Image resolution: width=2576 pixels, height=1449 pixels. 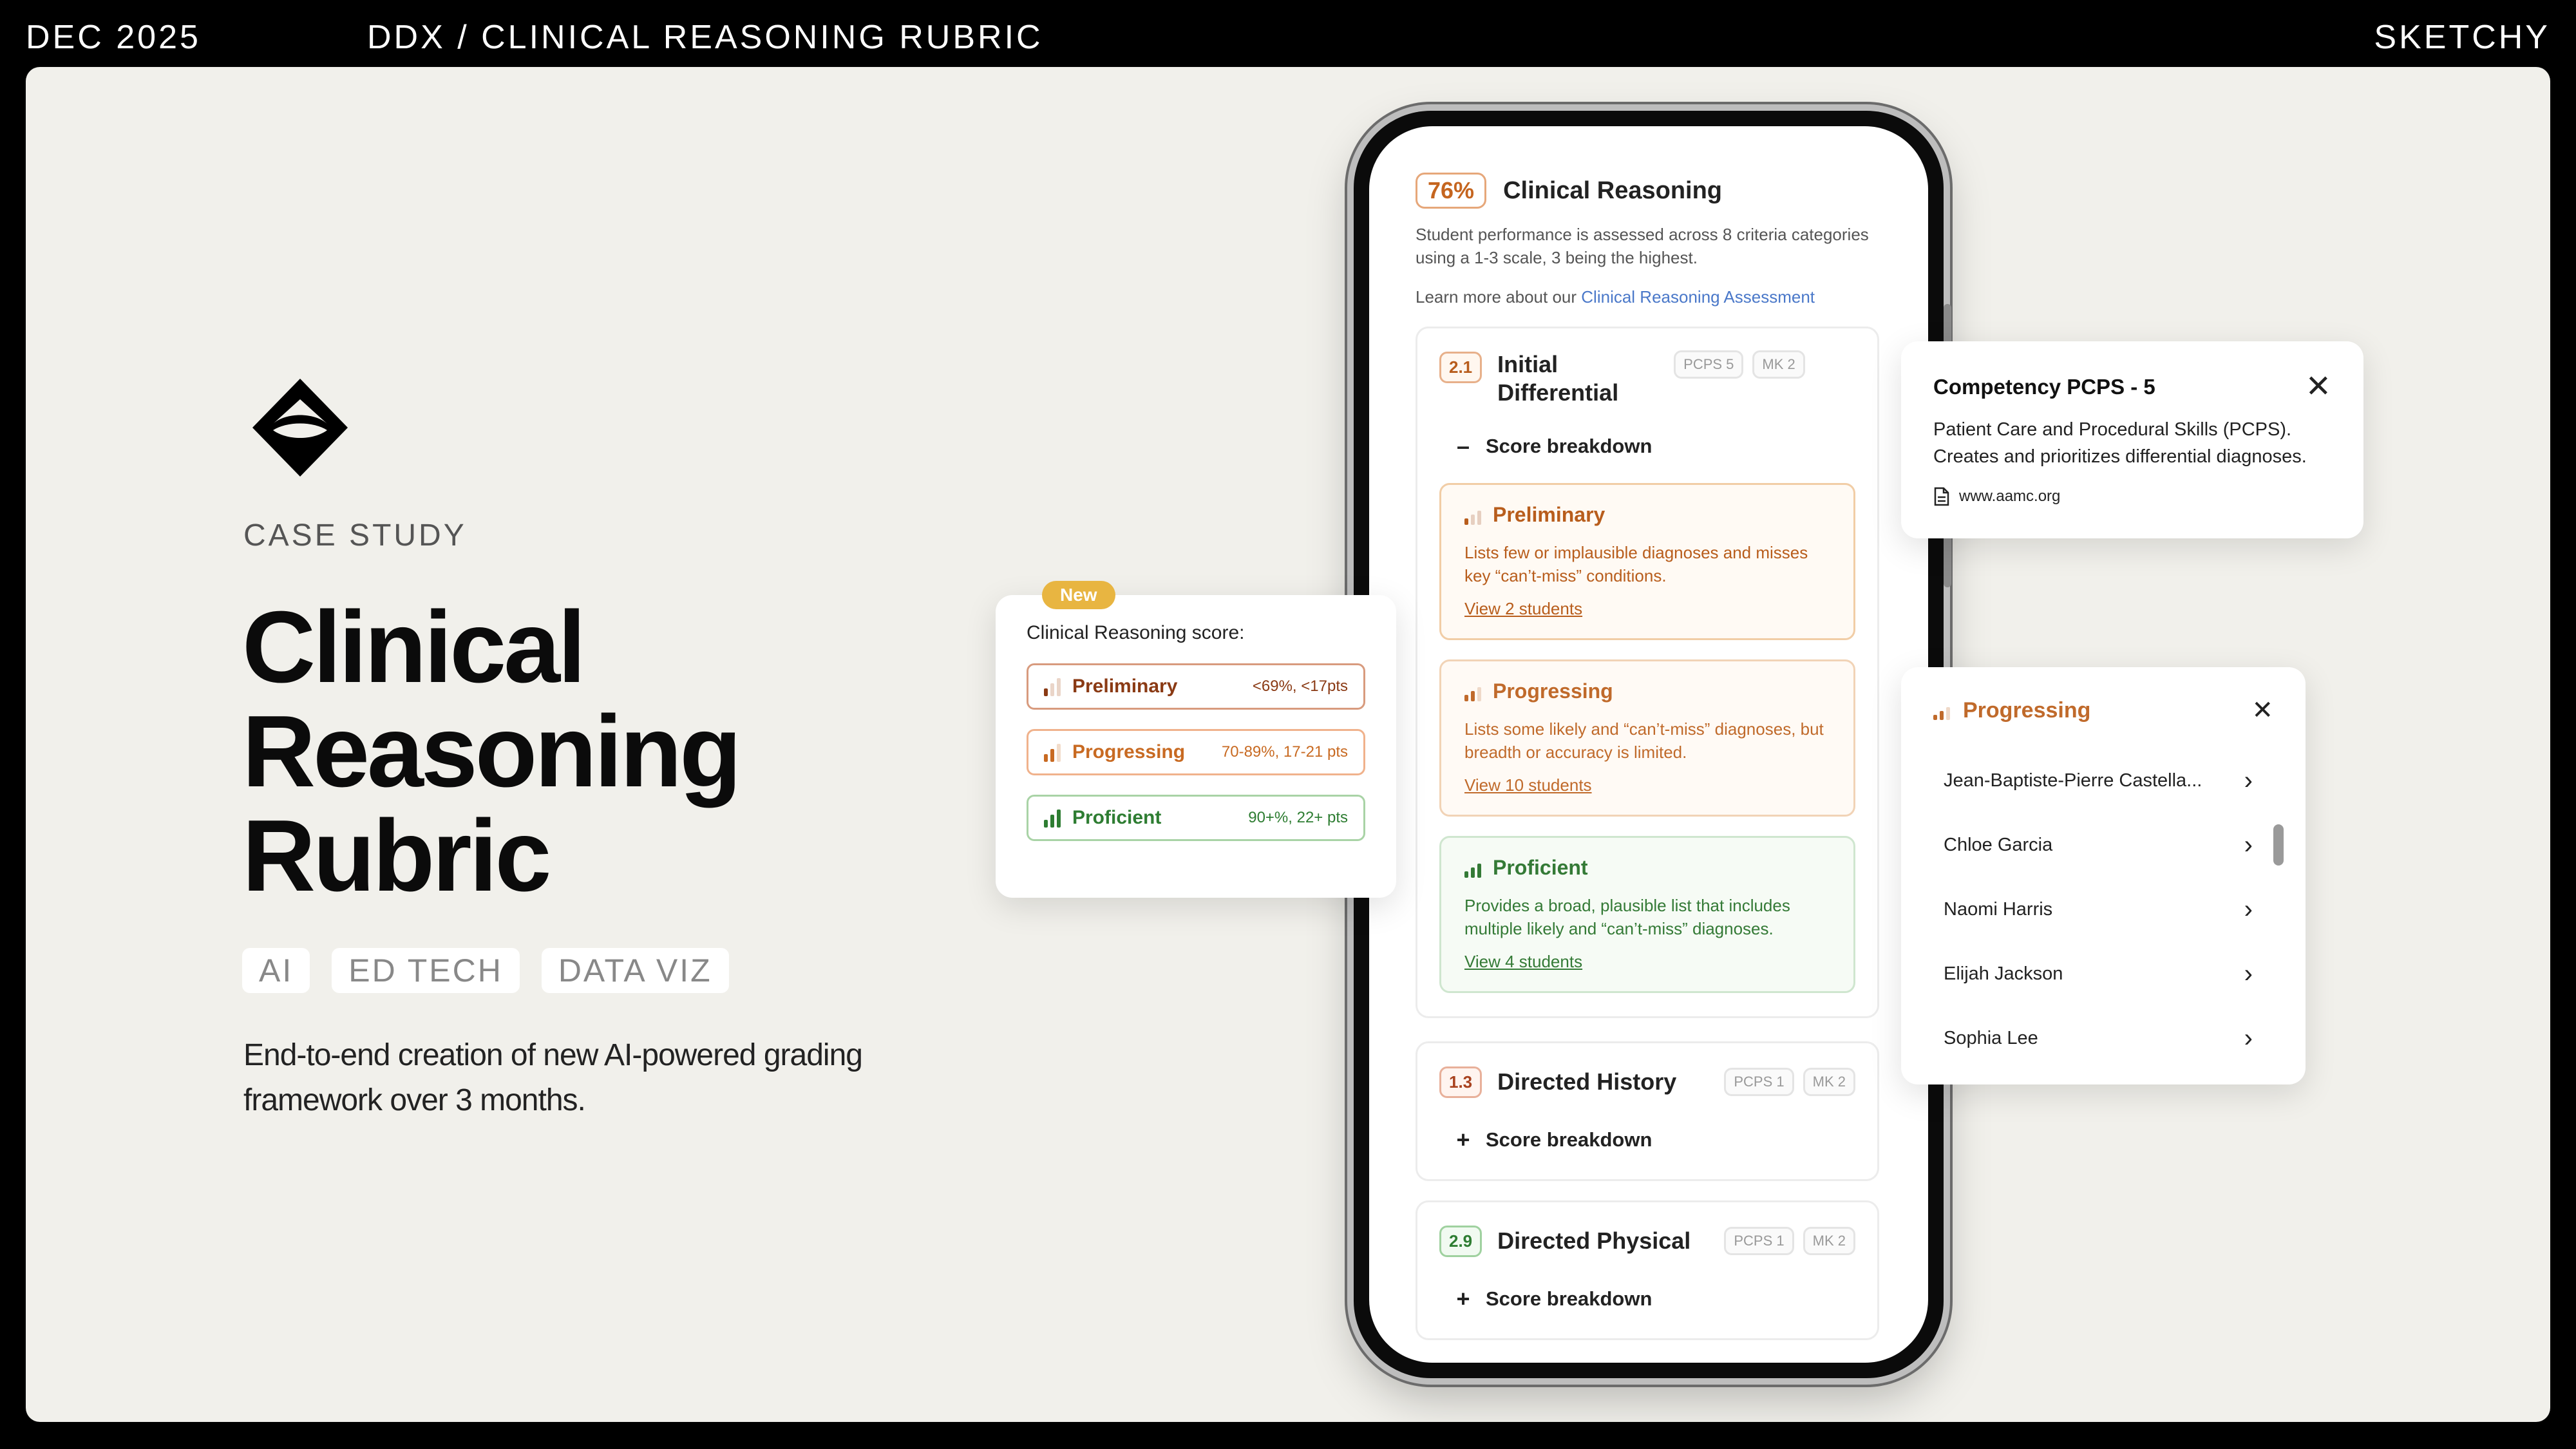 What do you see at coordinates (492, 751) in the screenshot?
I see `title-line: Reasoning` at bounding box center [492, 751].